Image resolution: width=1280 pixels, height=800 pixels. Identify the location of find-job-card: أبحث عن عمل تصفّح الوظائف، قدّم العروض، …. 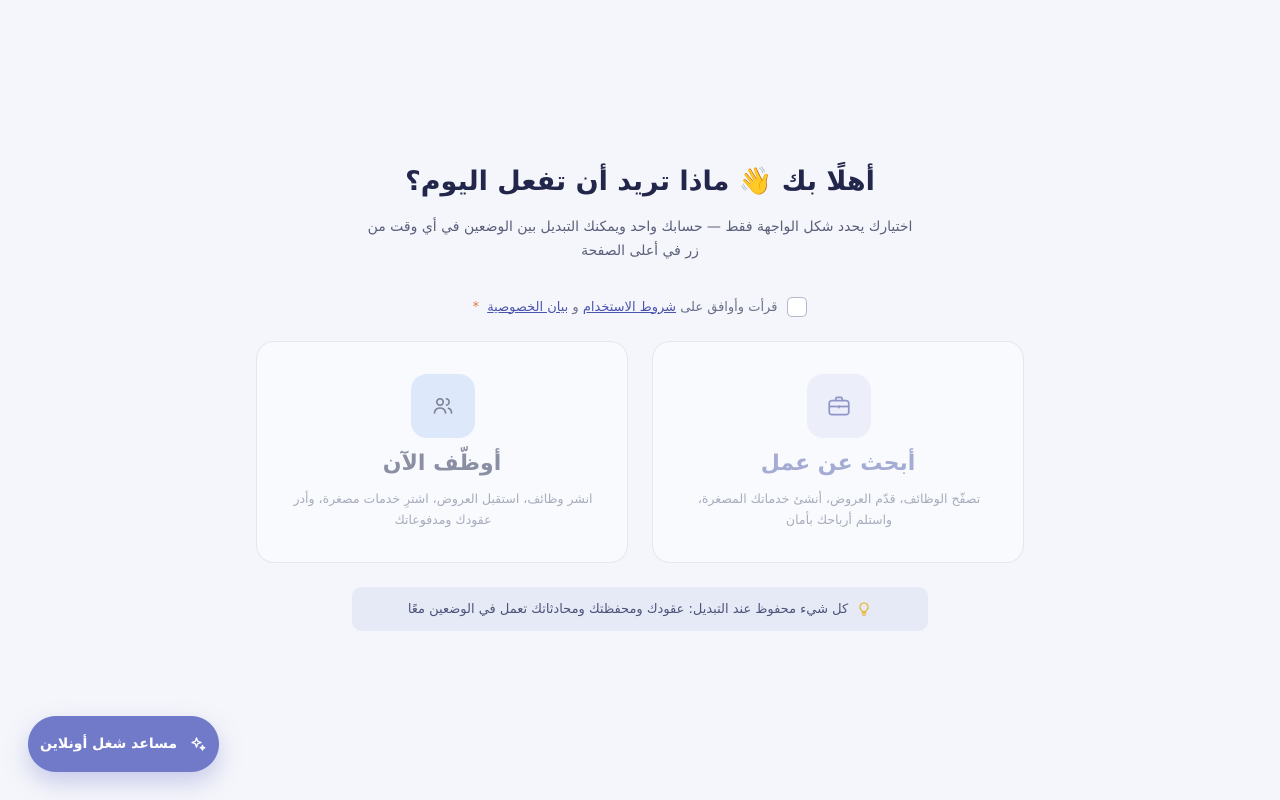
(838, 452).